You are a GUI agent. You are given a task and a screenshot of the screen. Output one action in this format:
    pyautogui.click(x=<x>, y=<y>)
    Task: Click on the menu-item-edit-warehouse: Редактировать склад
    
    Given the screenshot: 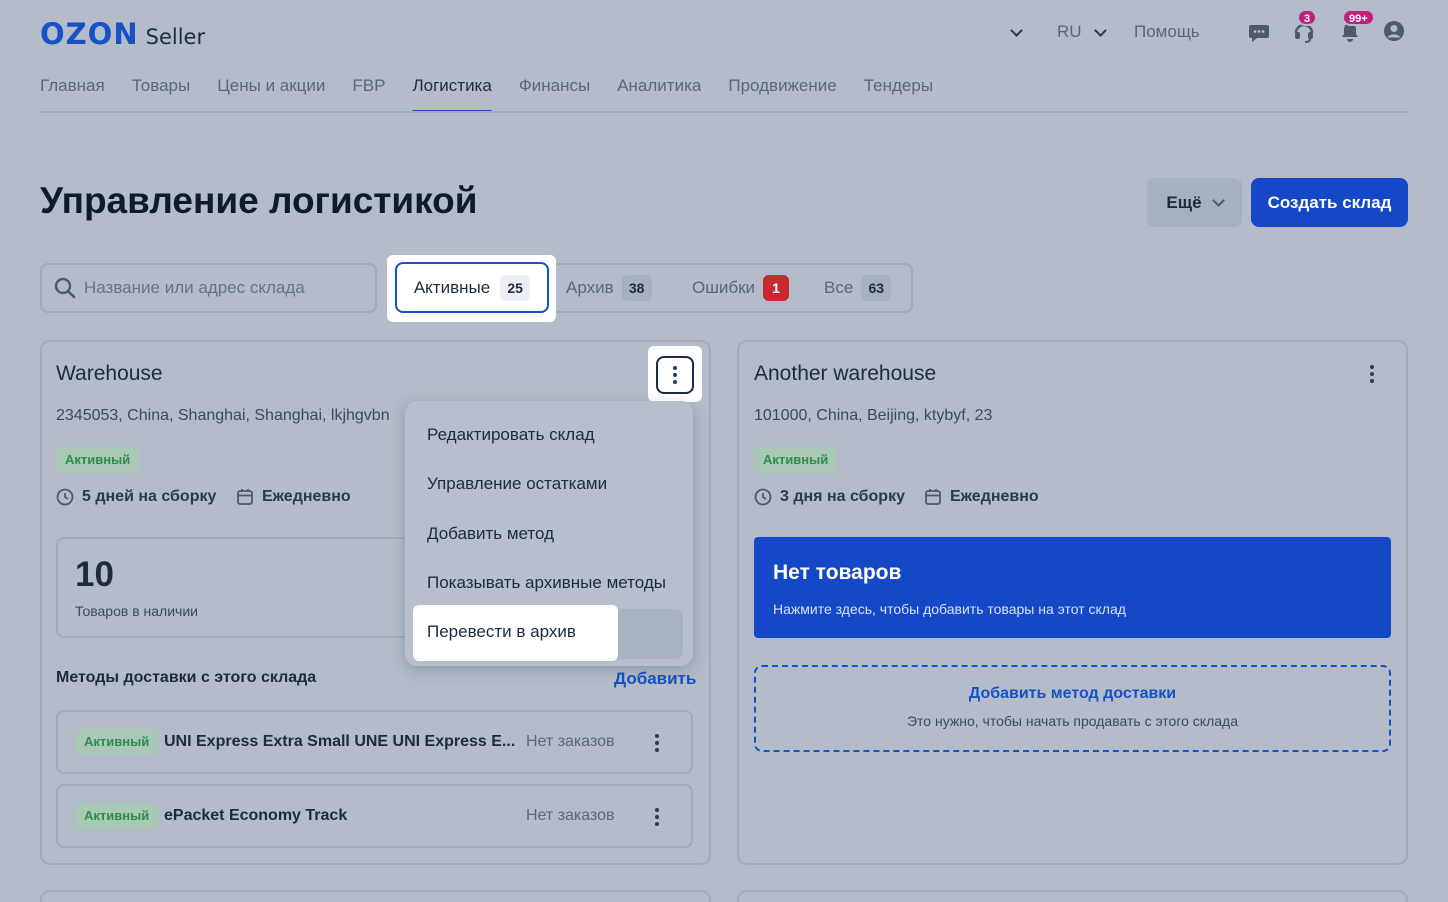 What is the action you would take?
    pyautogui.click(x=511, y=435)
    